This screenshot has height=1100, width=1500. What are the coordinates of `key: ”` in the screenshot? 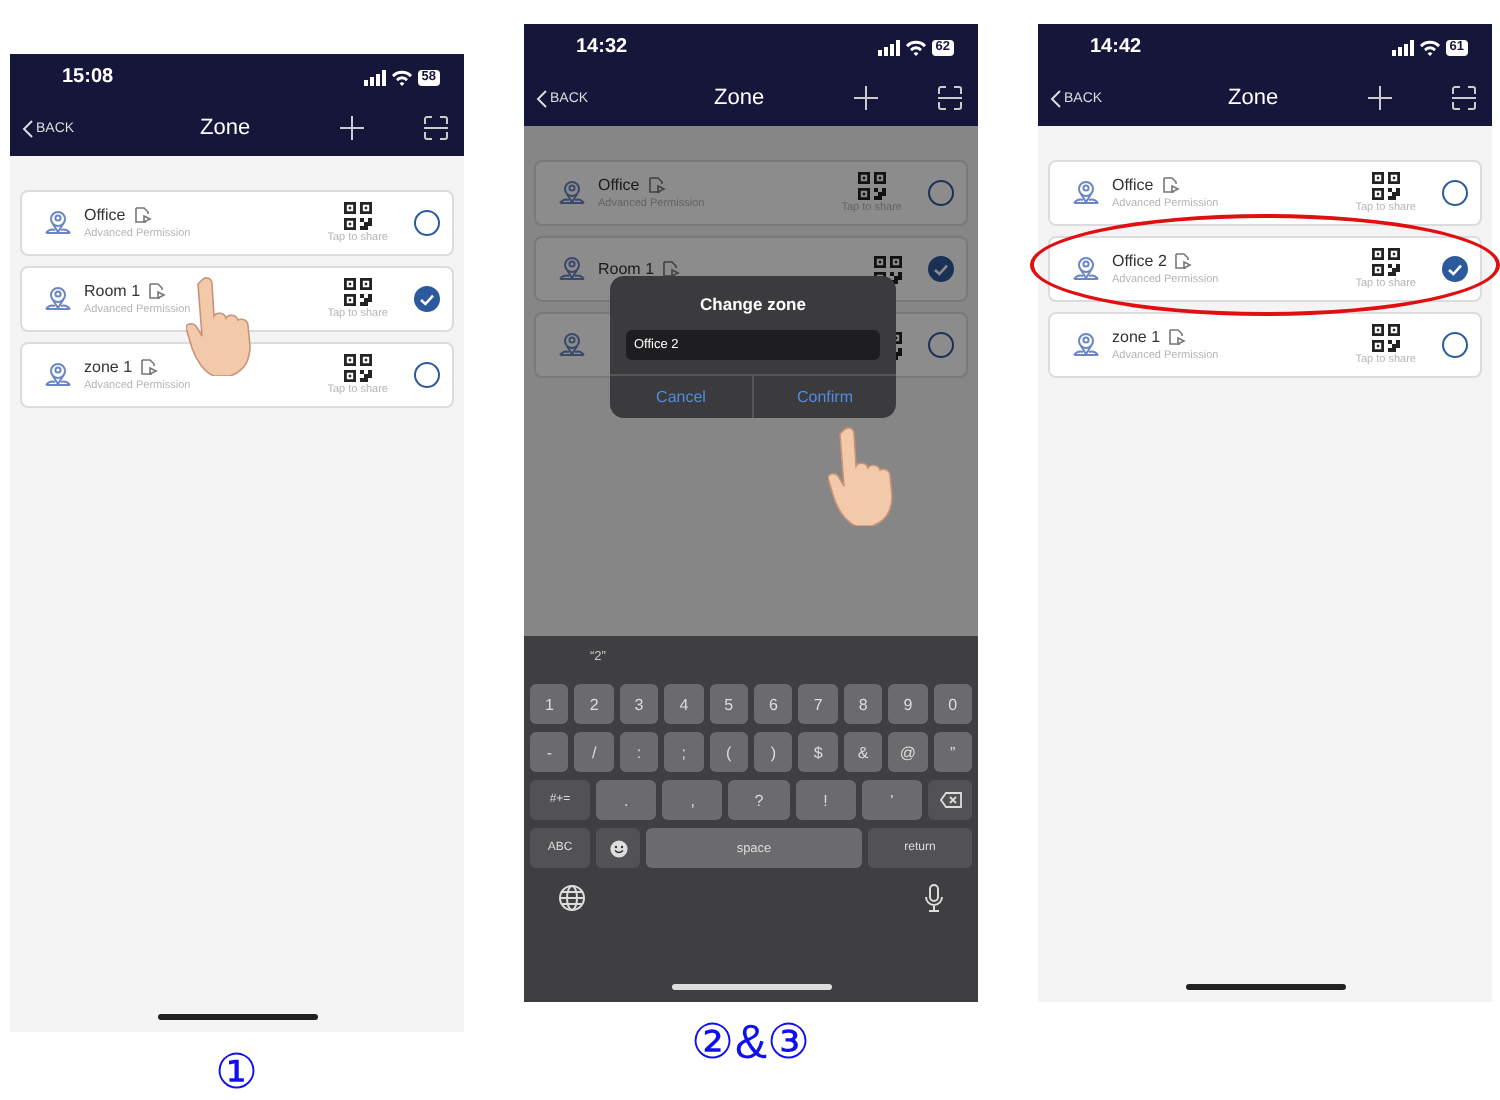 It's located at (953, 752).